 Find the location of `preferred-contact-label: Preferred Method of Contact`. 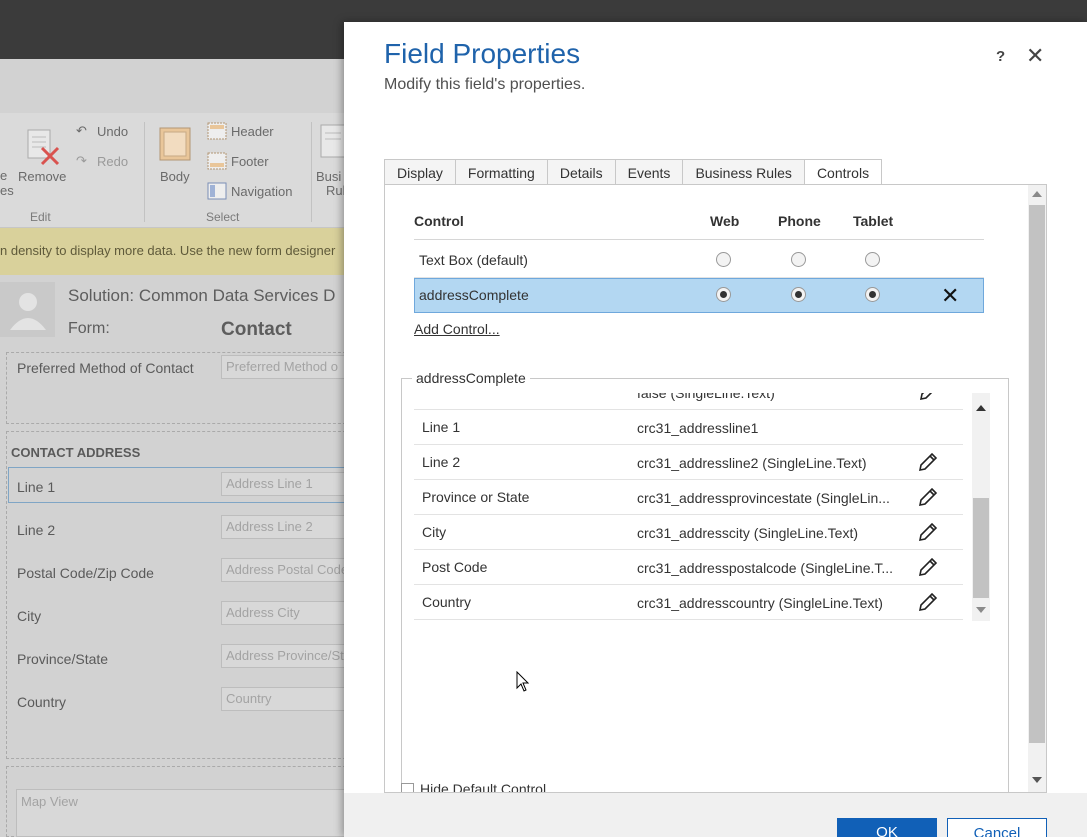

preferred-contact-label: Preferred Method of Contact is located at coordinates (105, 368).